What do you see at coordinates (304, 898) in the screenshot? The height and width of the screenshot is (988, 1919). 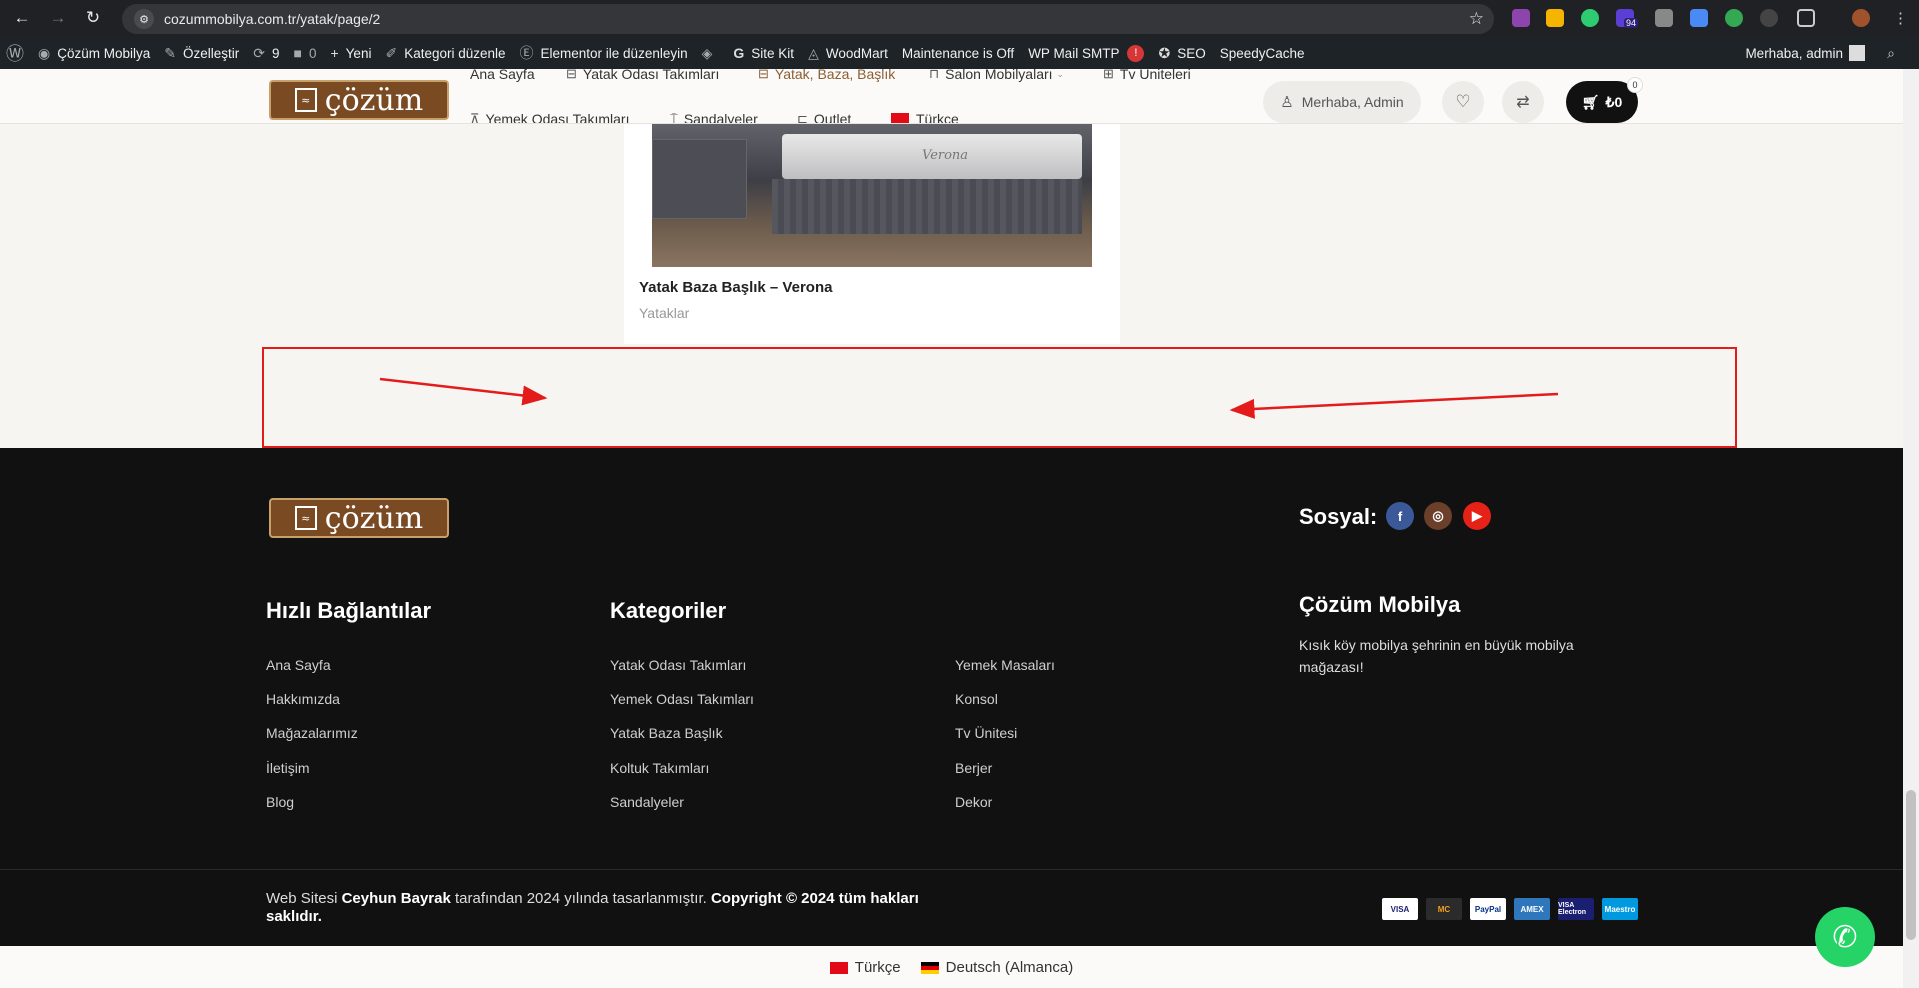 I see `copyright-prefix: Web Sitesi` at bounding box center [304, 898].